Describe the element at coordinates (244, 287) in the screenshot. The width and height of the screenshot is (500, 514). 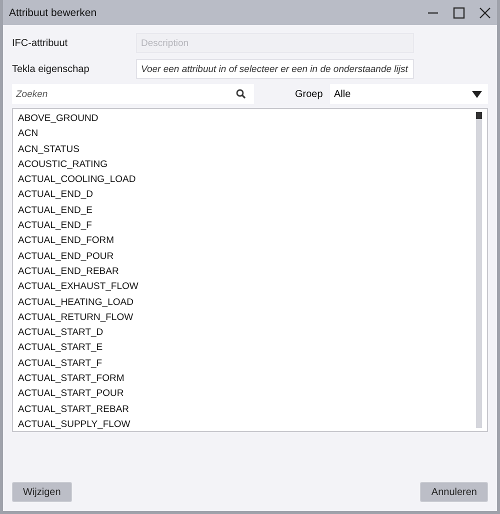
I see `list-item: ACTUAL_EXHAUST_FLOW` at that location.